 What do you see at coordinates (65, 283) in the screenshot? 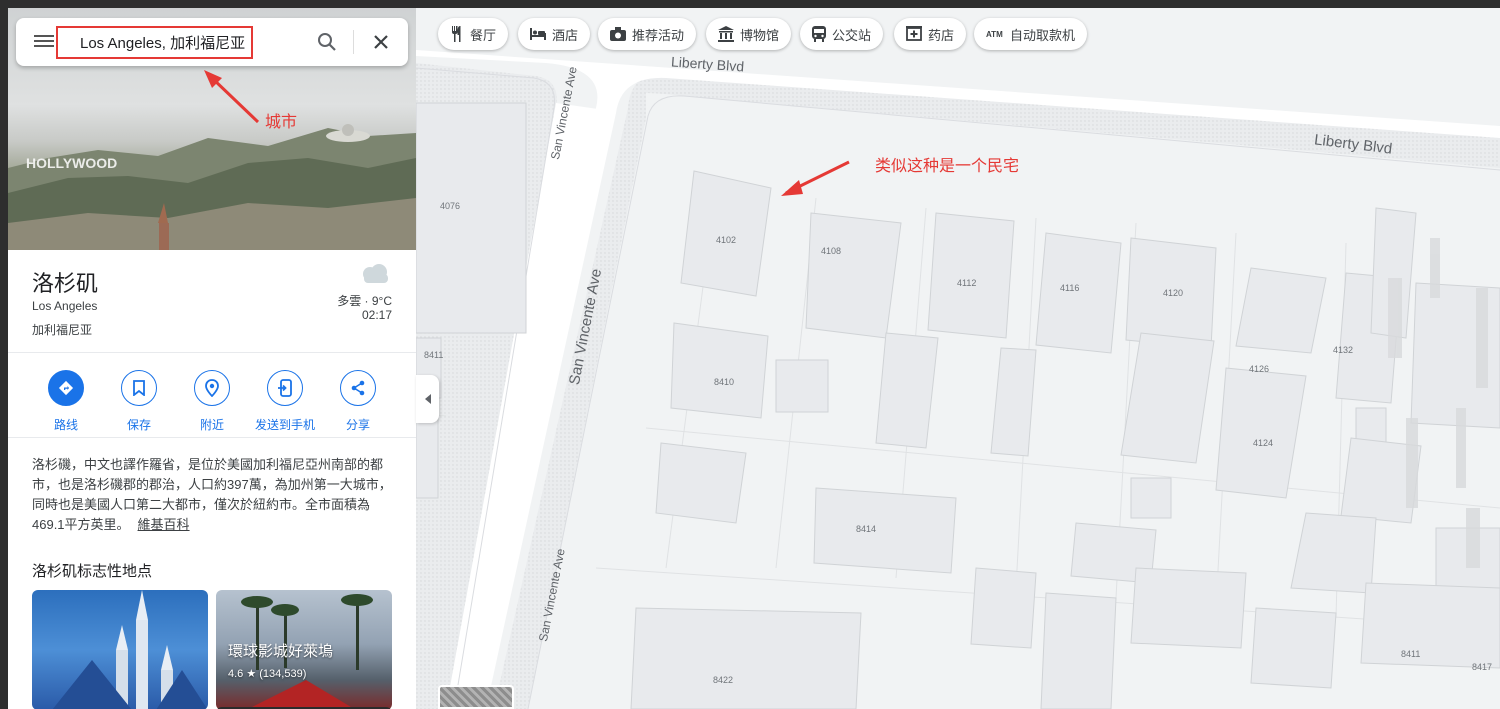
I see `place-title: 洛杉矶` at bounding box center [65, 283].